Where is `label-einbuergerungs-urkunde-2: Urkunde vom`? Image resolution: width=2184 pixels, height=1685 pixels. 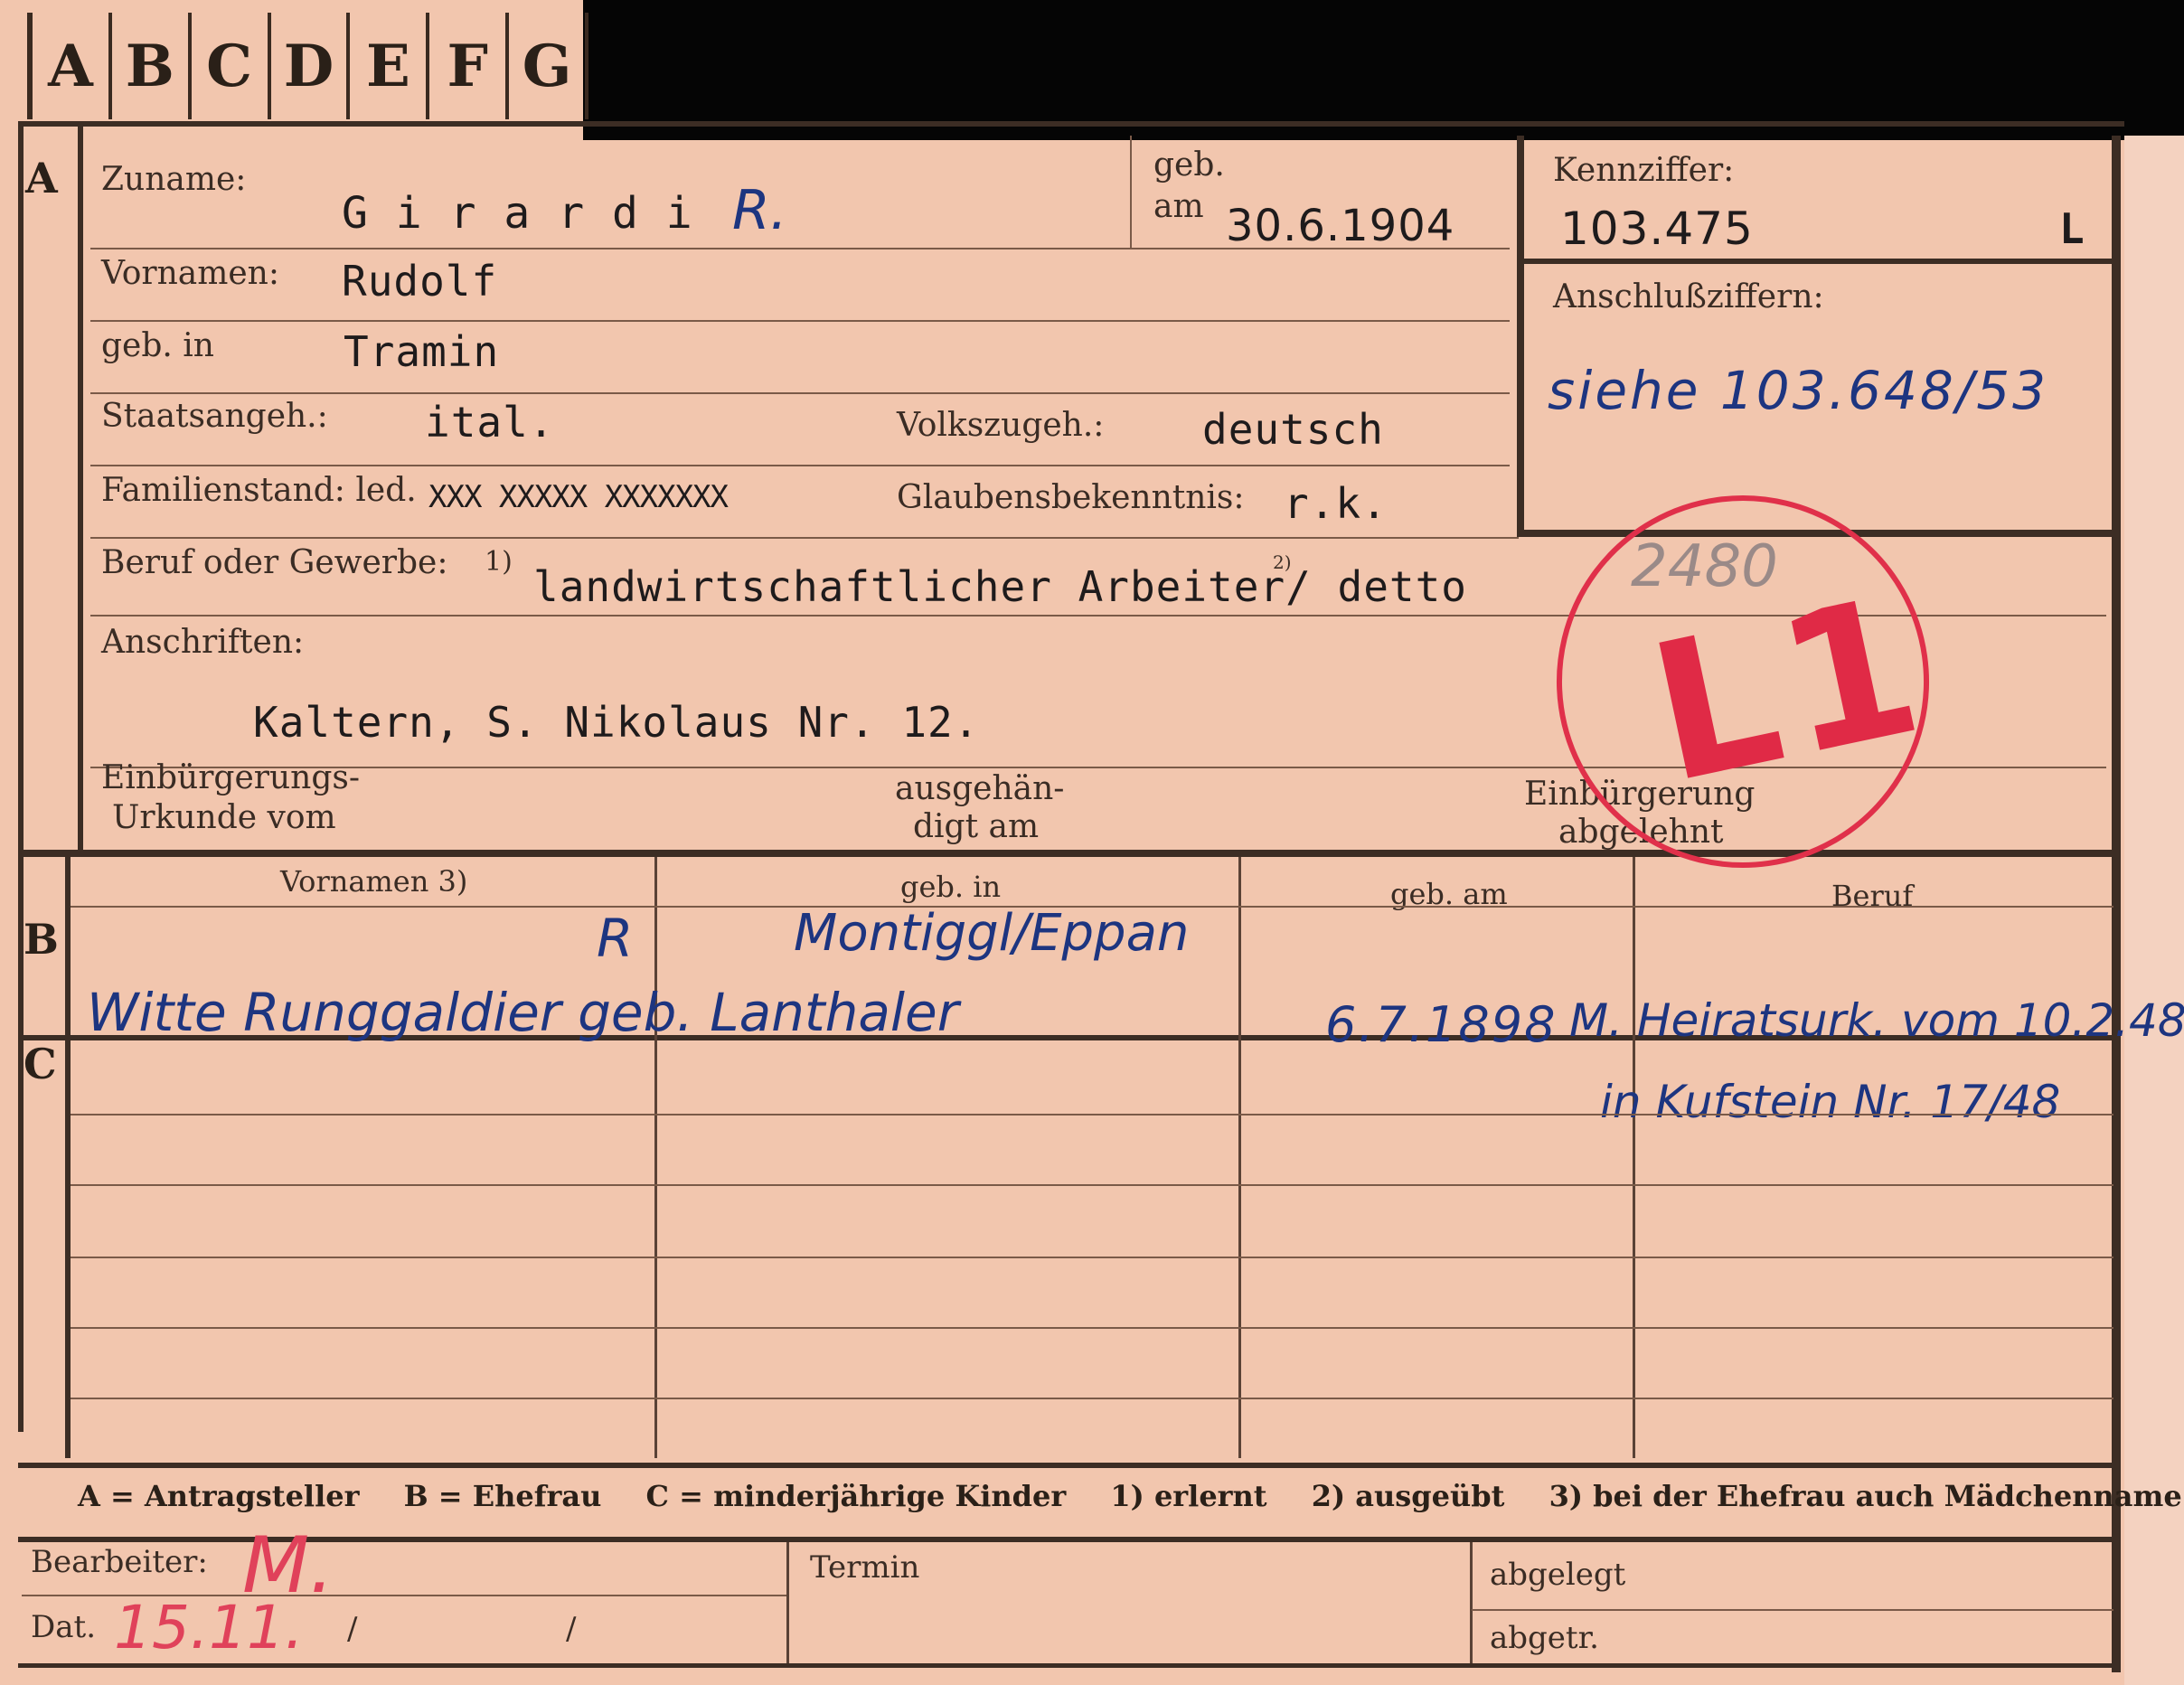
label-einbuergerungs-urkunde-2: Urkunde vom is located at coordinates (224, 817).